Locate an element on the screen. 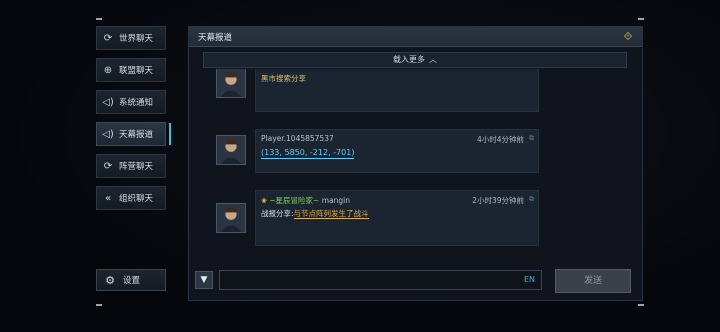  sidebar-item-system-notice: ◁) 系统通知 is located at coordinates (131, 102).